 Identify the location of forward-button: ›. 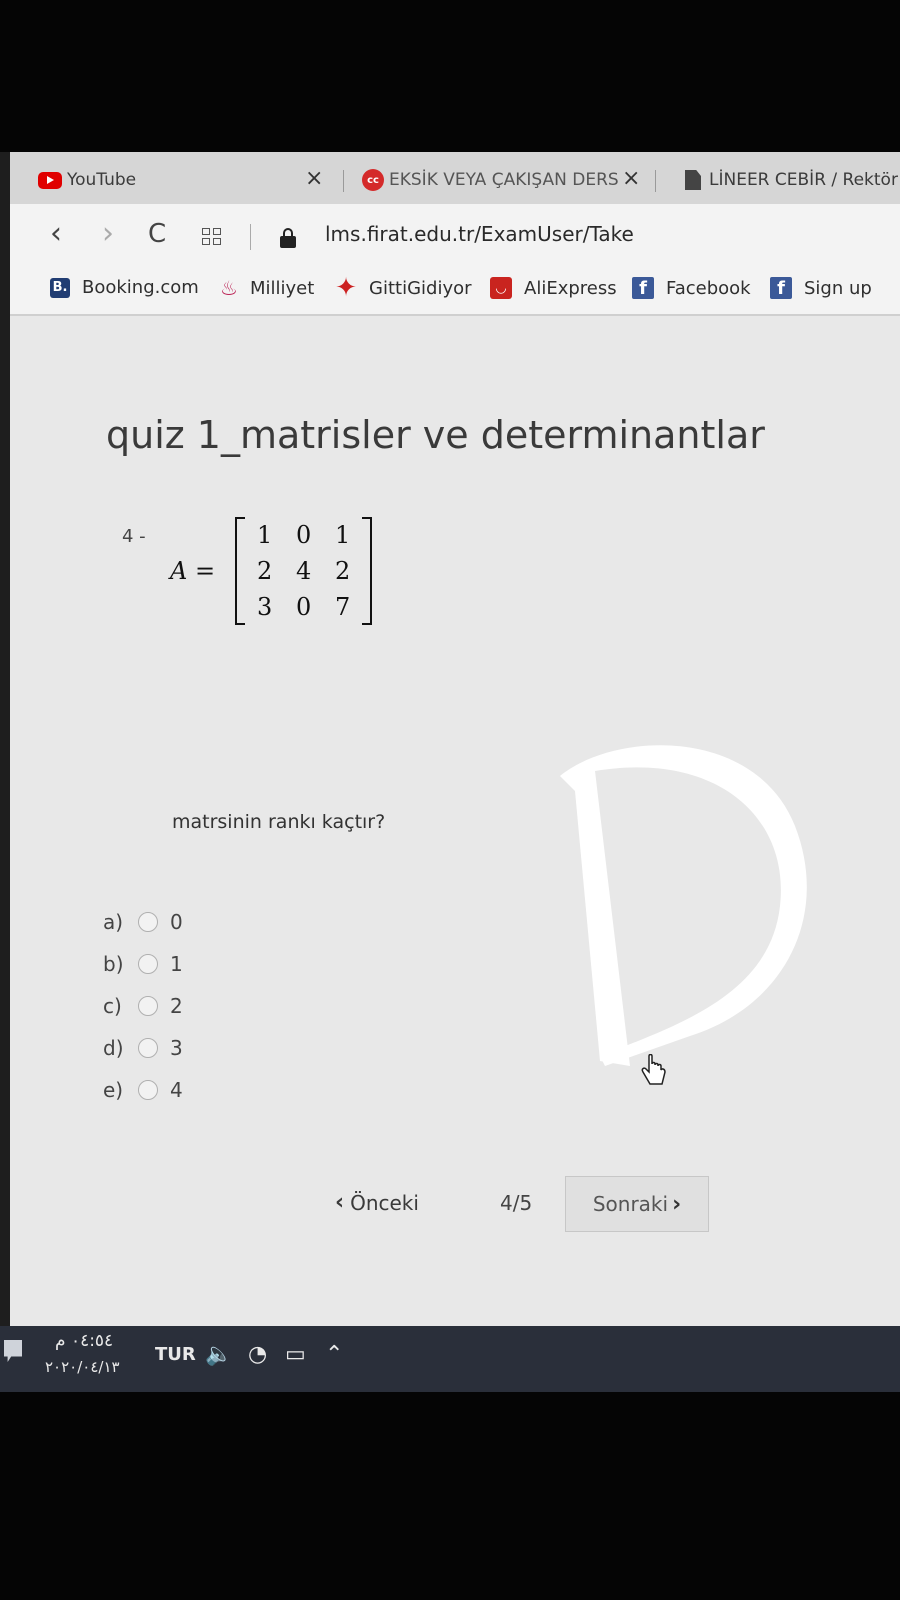
(108, 234).